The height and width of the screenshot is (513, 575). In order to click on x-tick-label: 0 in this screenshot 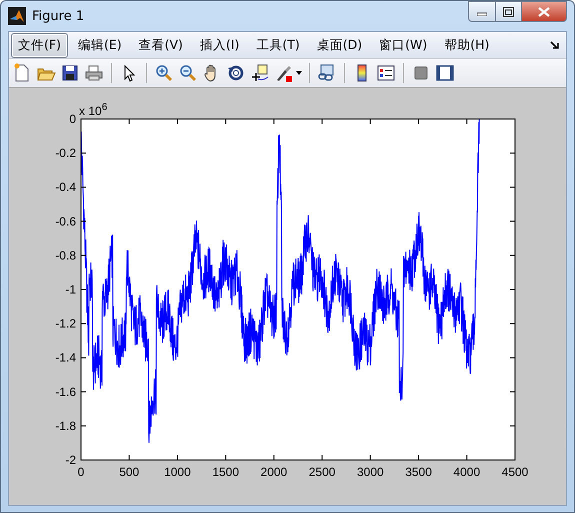, I will do `click(81, 472)`.